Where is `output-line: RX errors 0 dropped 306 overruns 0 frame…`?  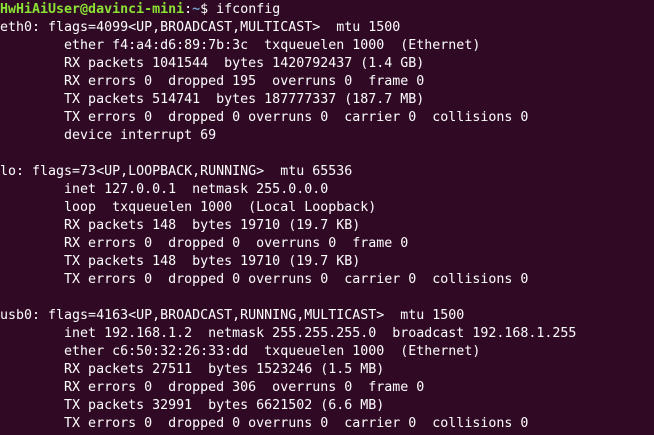 output-line: RX errors 0 dropped 306 overruns 0 frame… is located at coordinates (212, 387).